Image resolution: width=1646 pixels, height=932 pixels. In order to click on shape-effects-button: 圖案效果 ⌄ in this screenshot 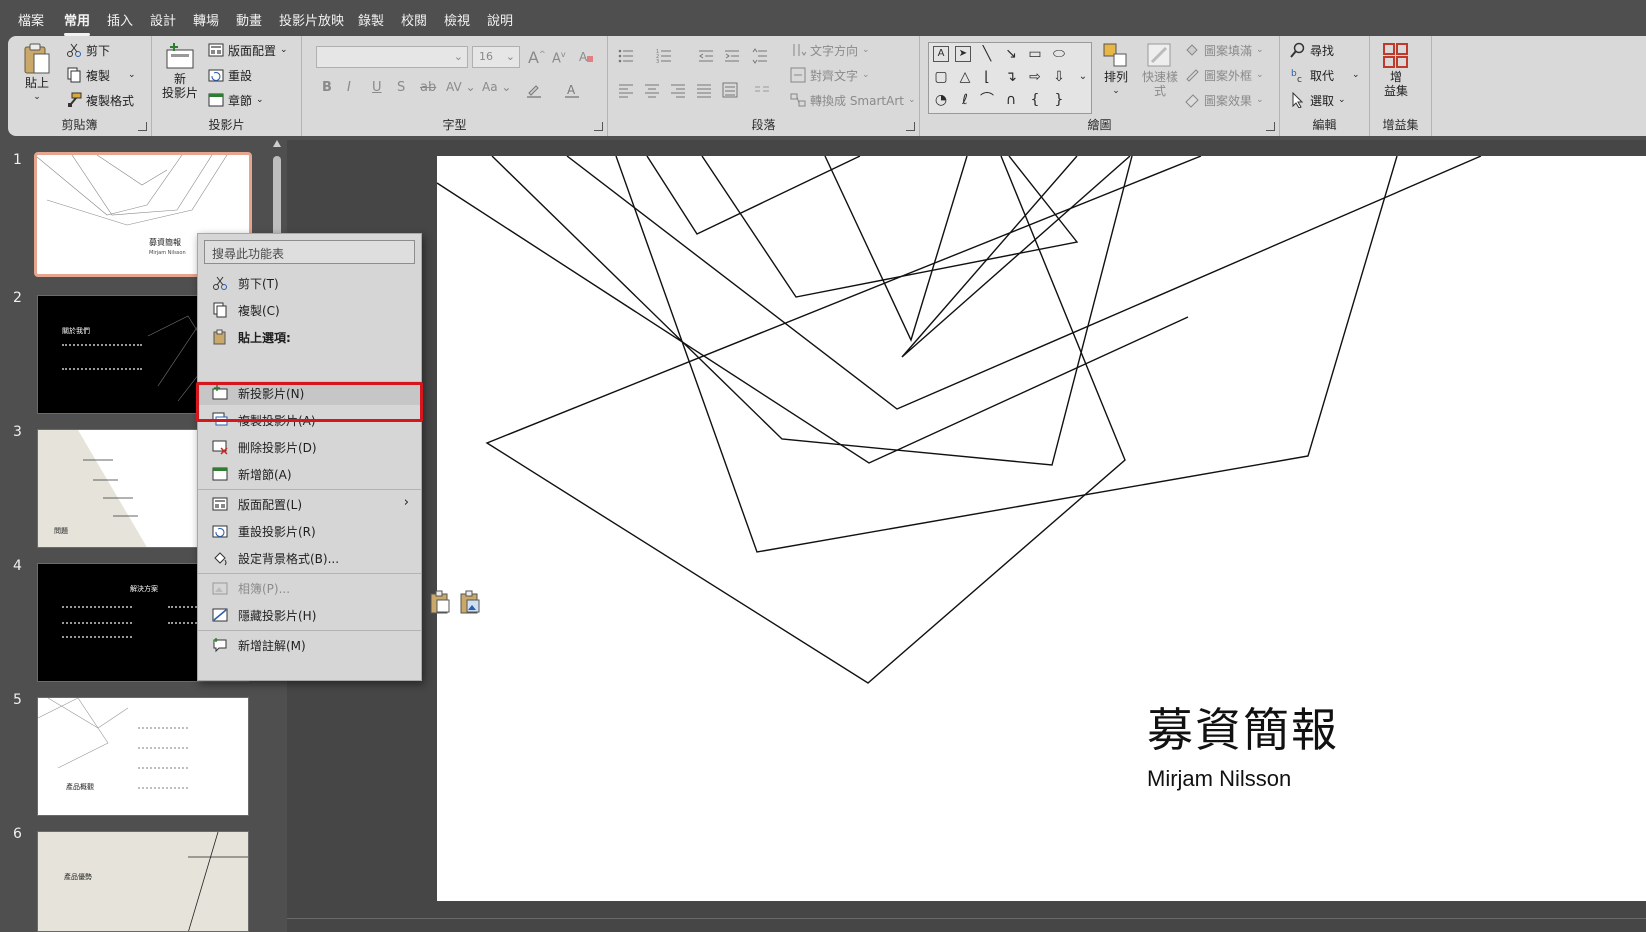, I will do `click(1224, 100)`.